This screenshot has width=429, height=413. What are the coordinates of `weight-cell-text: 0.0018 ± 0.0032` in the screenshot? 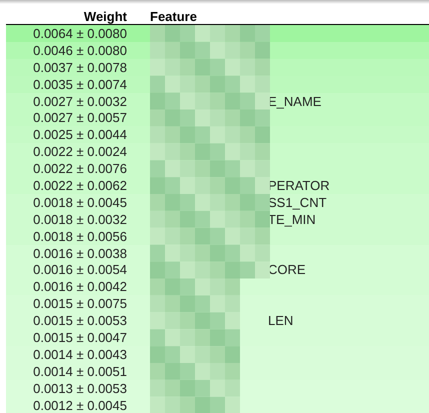 It's located at (79, 219).